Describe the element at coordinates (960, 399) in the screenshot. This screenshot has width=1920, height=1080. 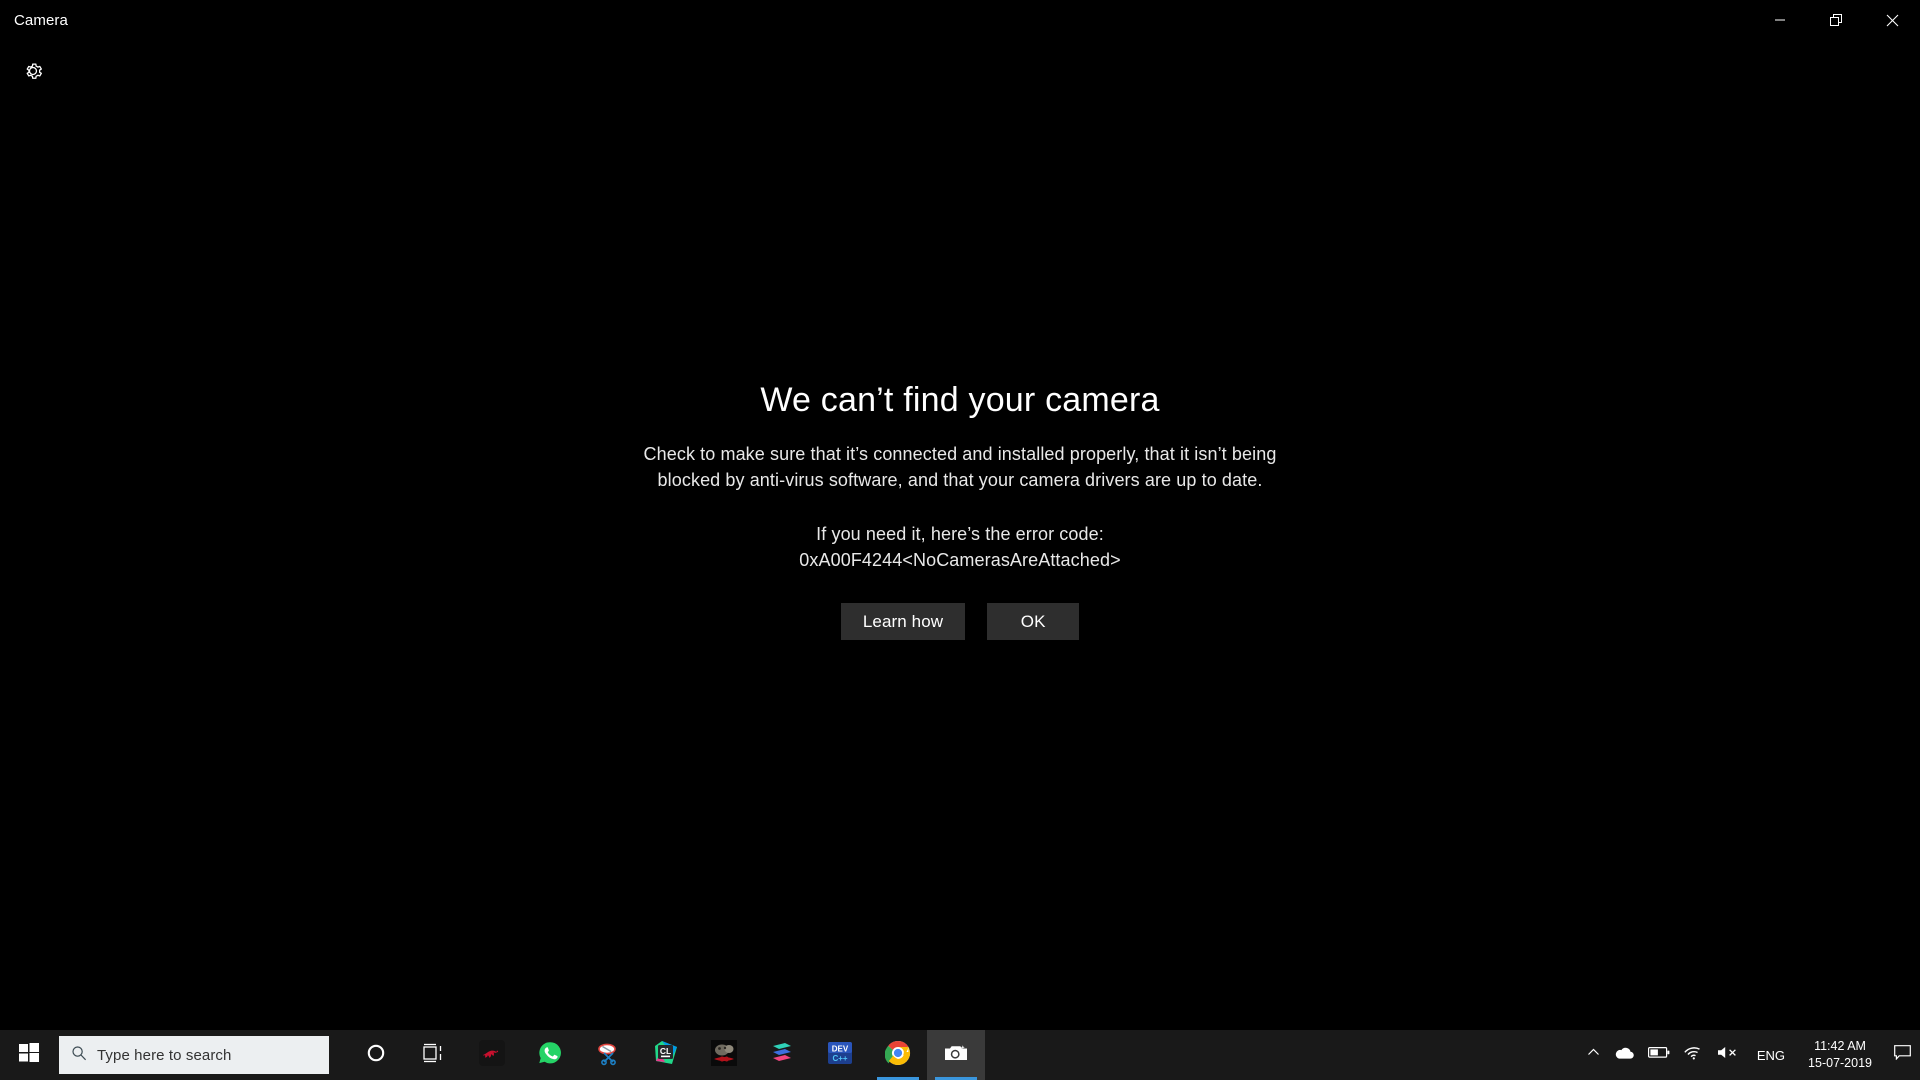
I see `error-heading: We can’t find your camera` at that location.